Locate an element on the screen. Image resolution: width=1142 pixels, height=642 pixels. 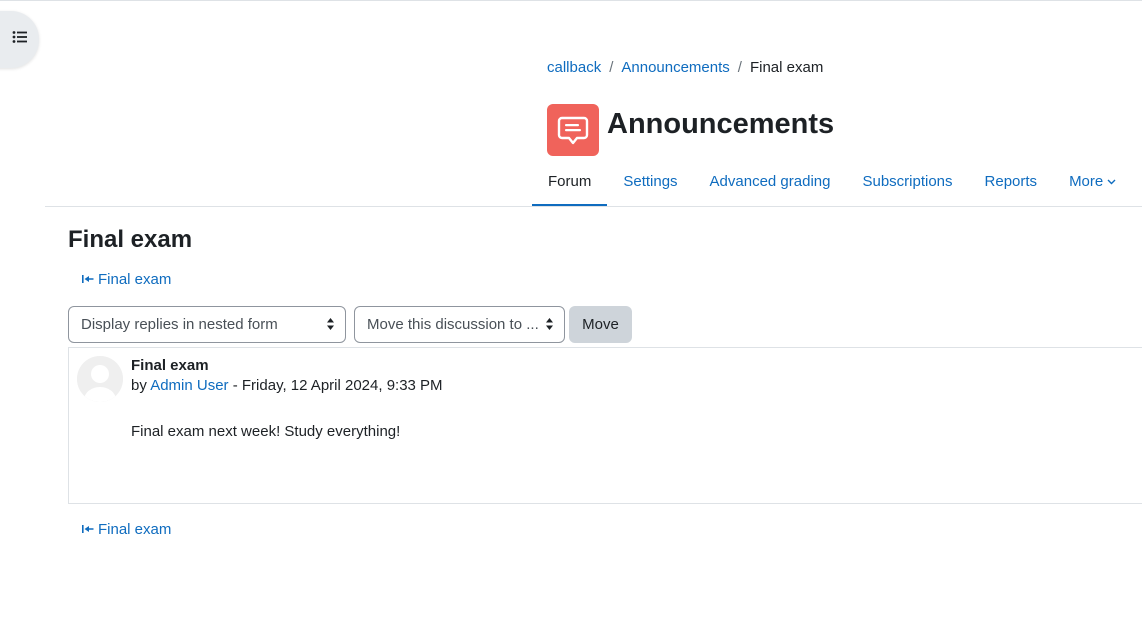
breadcrumb-item-announcements: Announcements is located at coordinates (675, 68).